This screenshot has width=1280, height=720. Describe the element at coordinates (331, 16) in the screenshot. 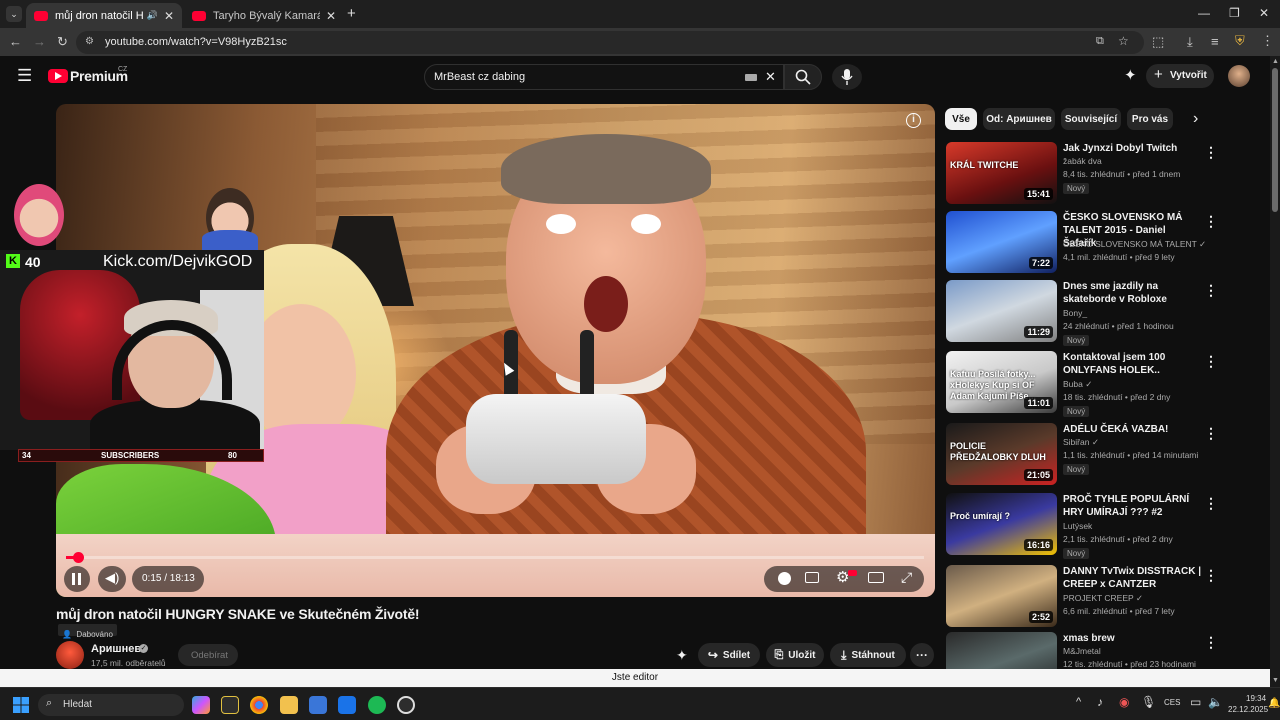

I see `tab-close-icon: ✕` at that location.